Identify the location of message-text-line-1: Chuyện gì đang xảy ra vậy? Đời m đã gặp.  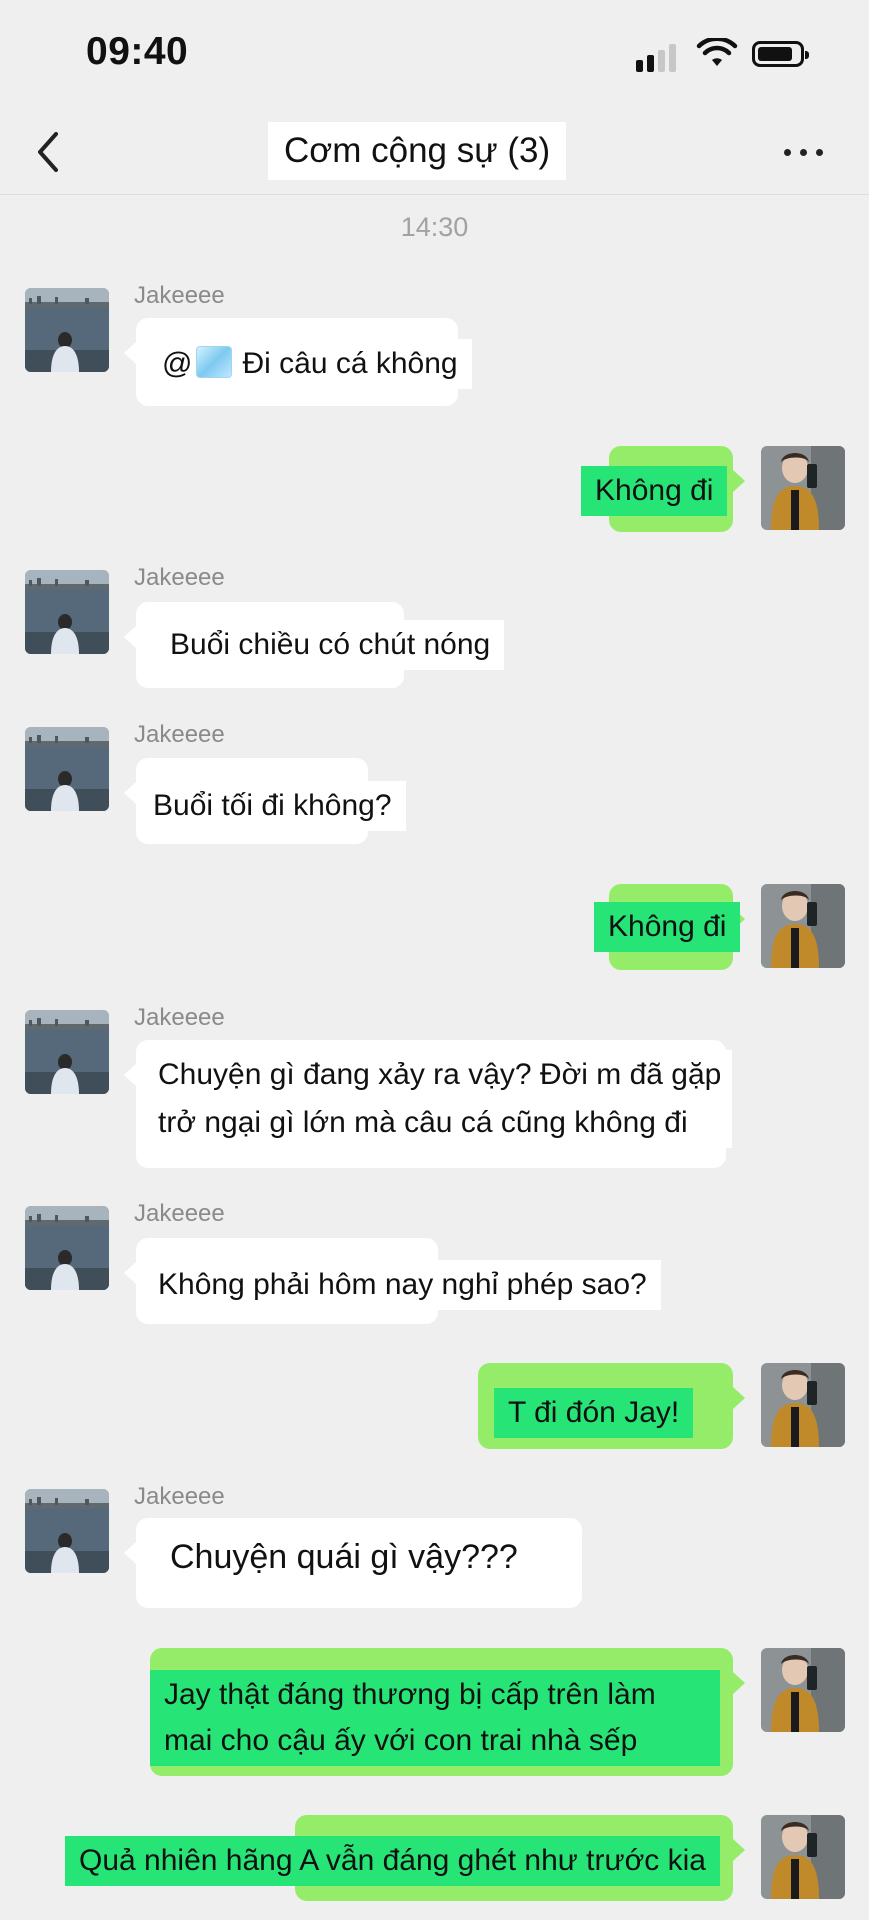
(438, 1075).